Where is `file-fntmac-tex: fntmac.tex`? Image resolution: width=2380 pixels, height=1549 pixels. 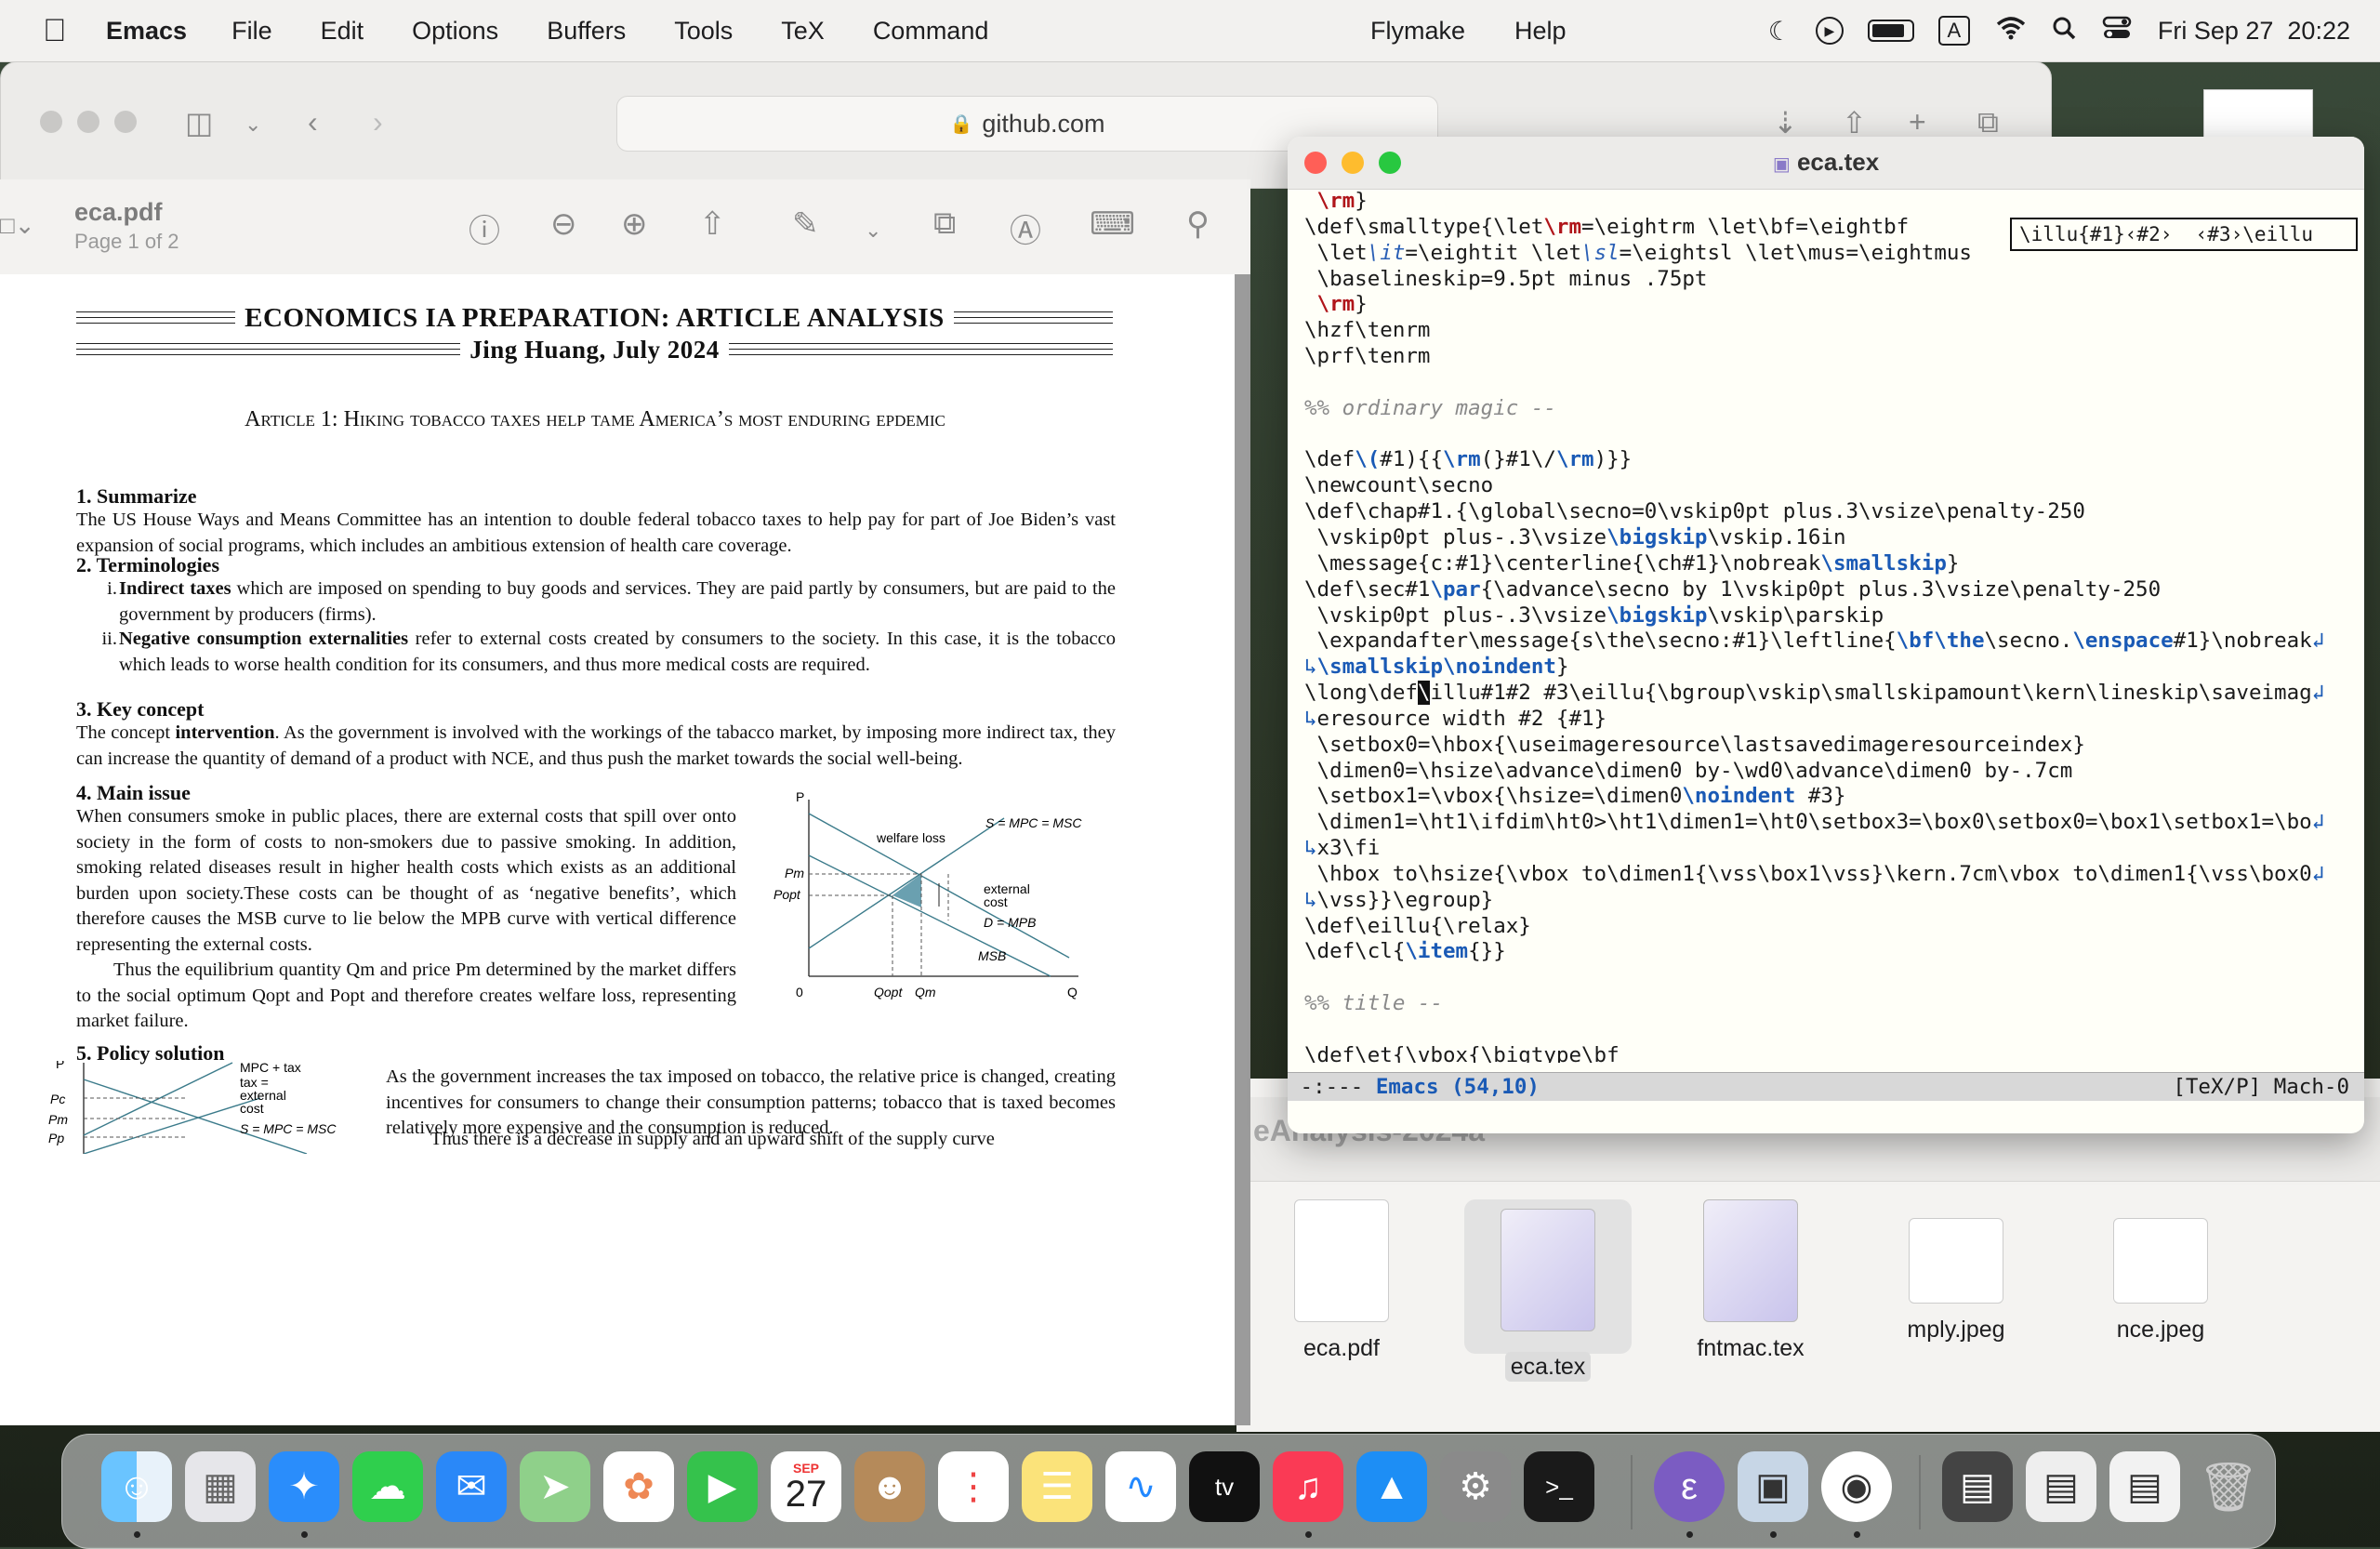 file-fntmac-tex: fntmac.tex is located at coordinates (1750, 1280).